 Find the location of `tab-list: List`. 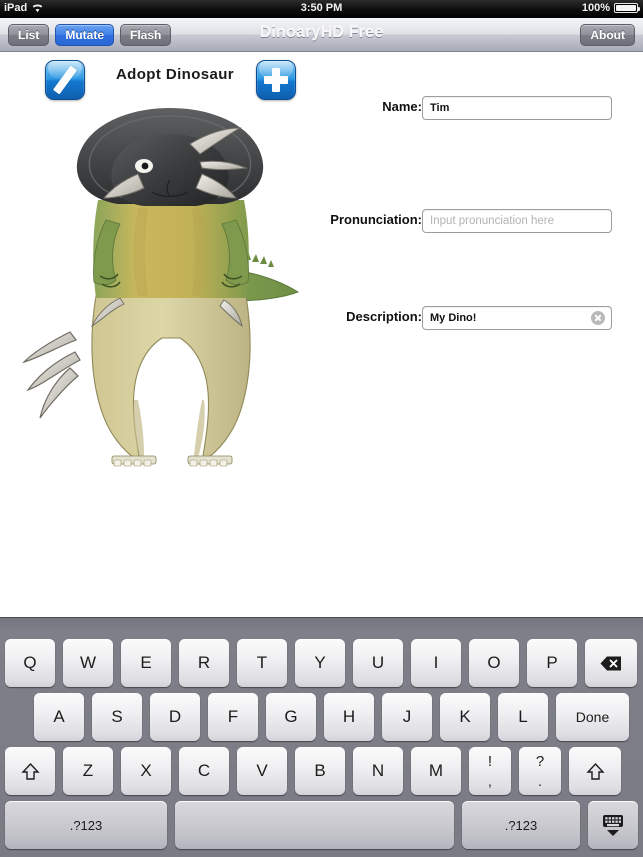

tab-list: List is located at coordinates (29, 35).